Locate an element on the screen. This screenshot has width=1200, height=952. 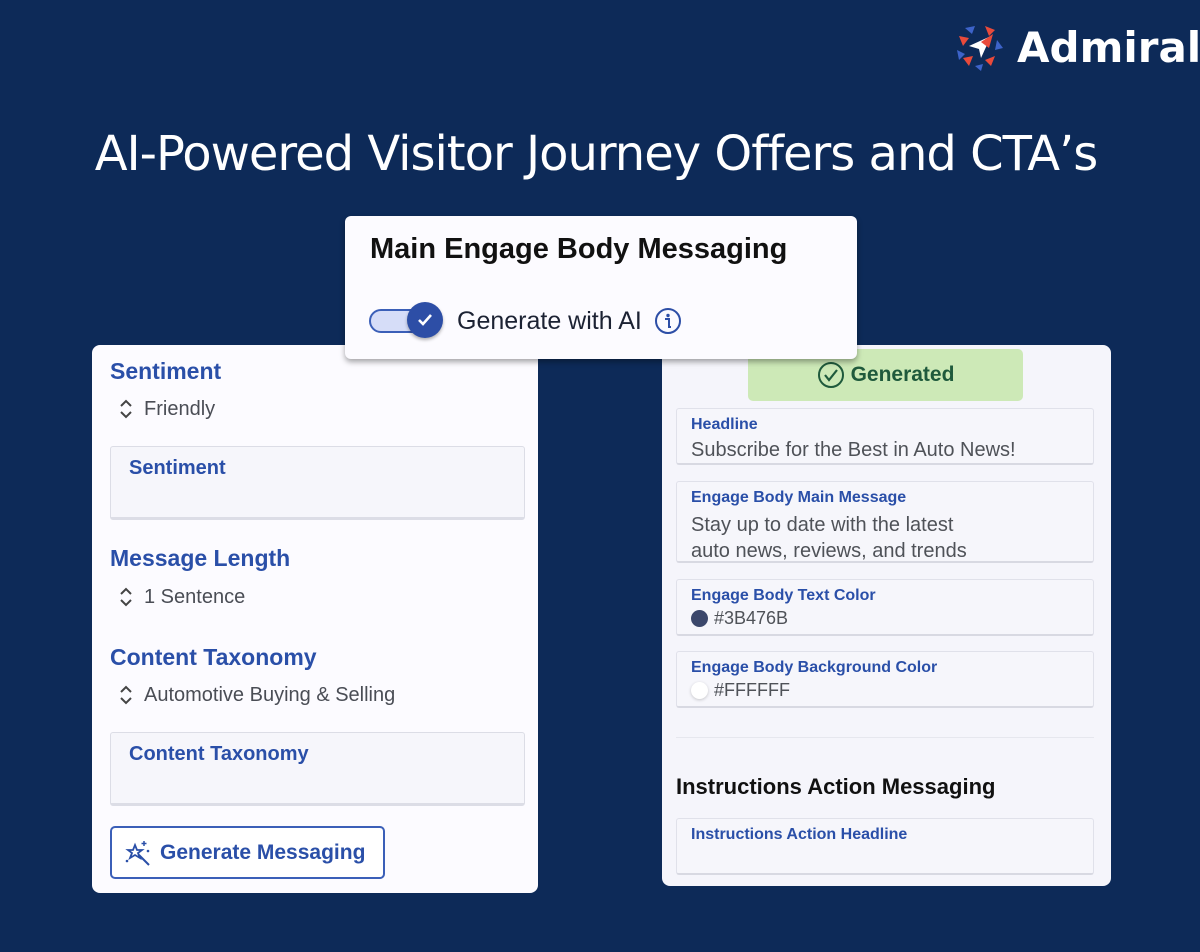
admiral-logo-icon is located at coordinates (980, 48).